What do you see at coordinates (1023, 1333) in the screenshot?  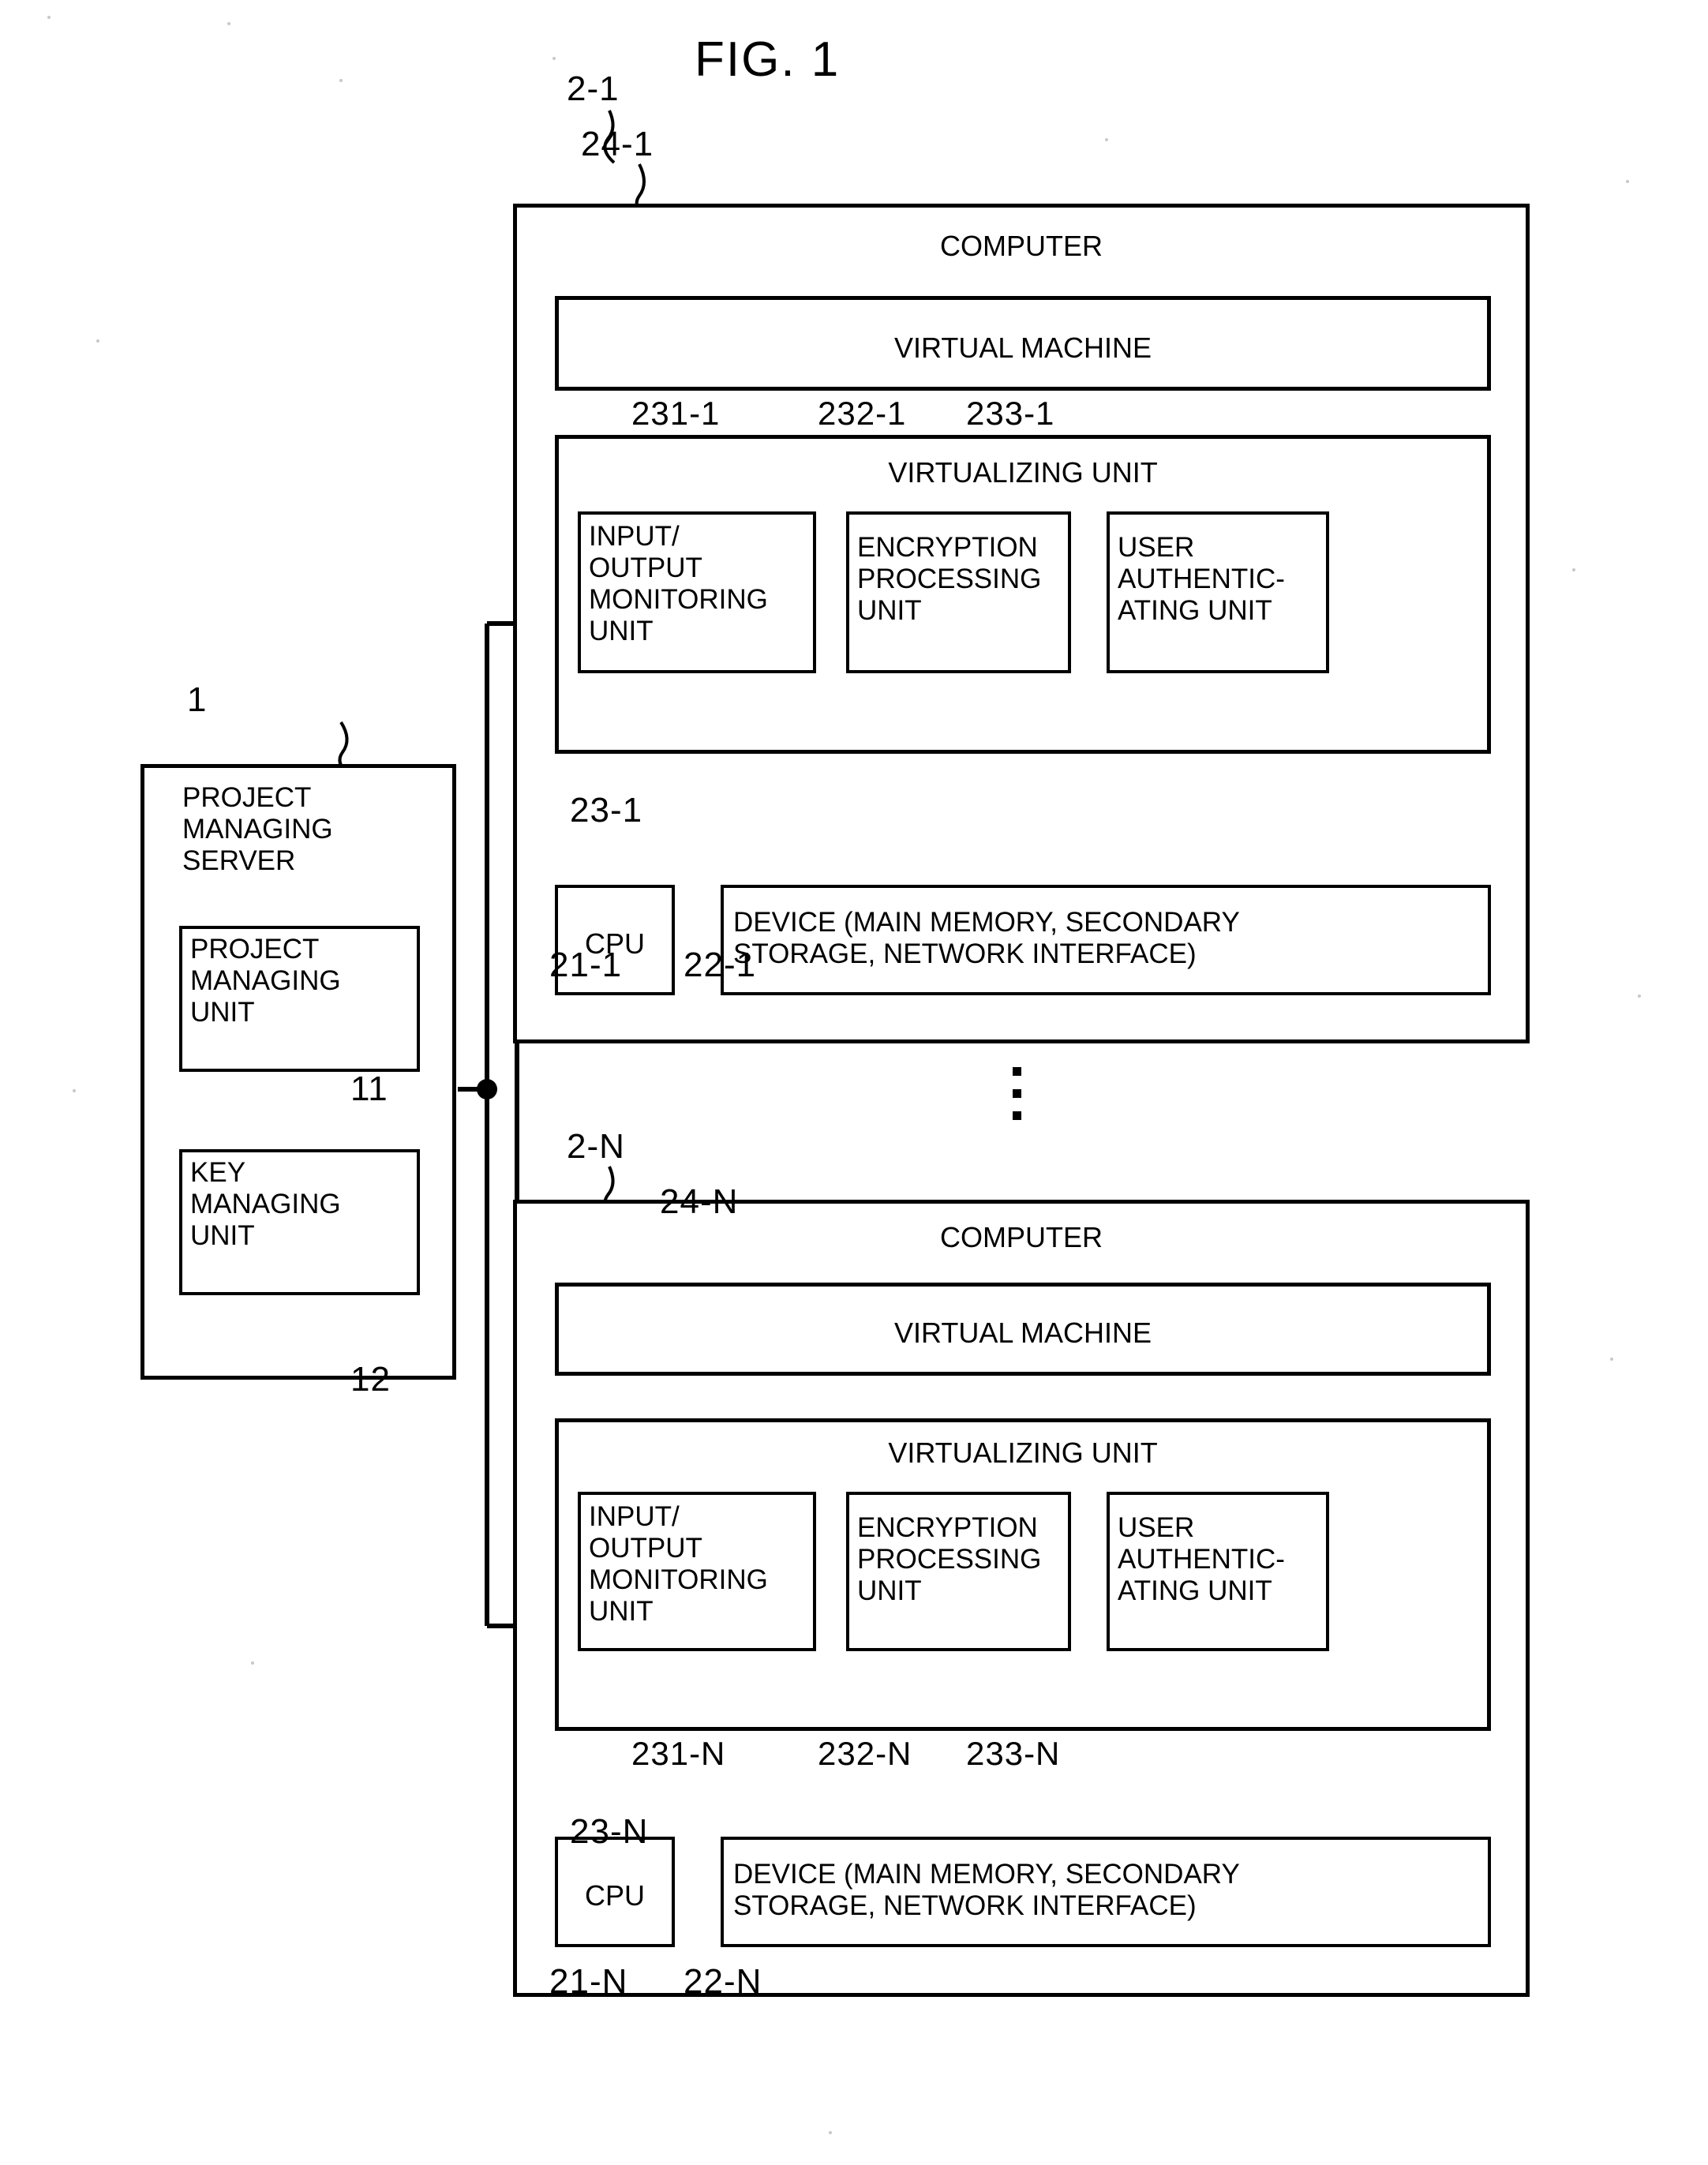 I see `computer-n-virtual-machine-label: VIRTUAL MACHINE` at bounding box center [1023, 1333].